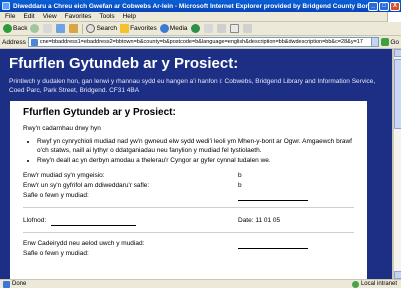 The height and width of the screenshot is (288, 401). I want to click on scroll-thumb, so click(397, 94).